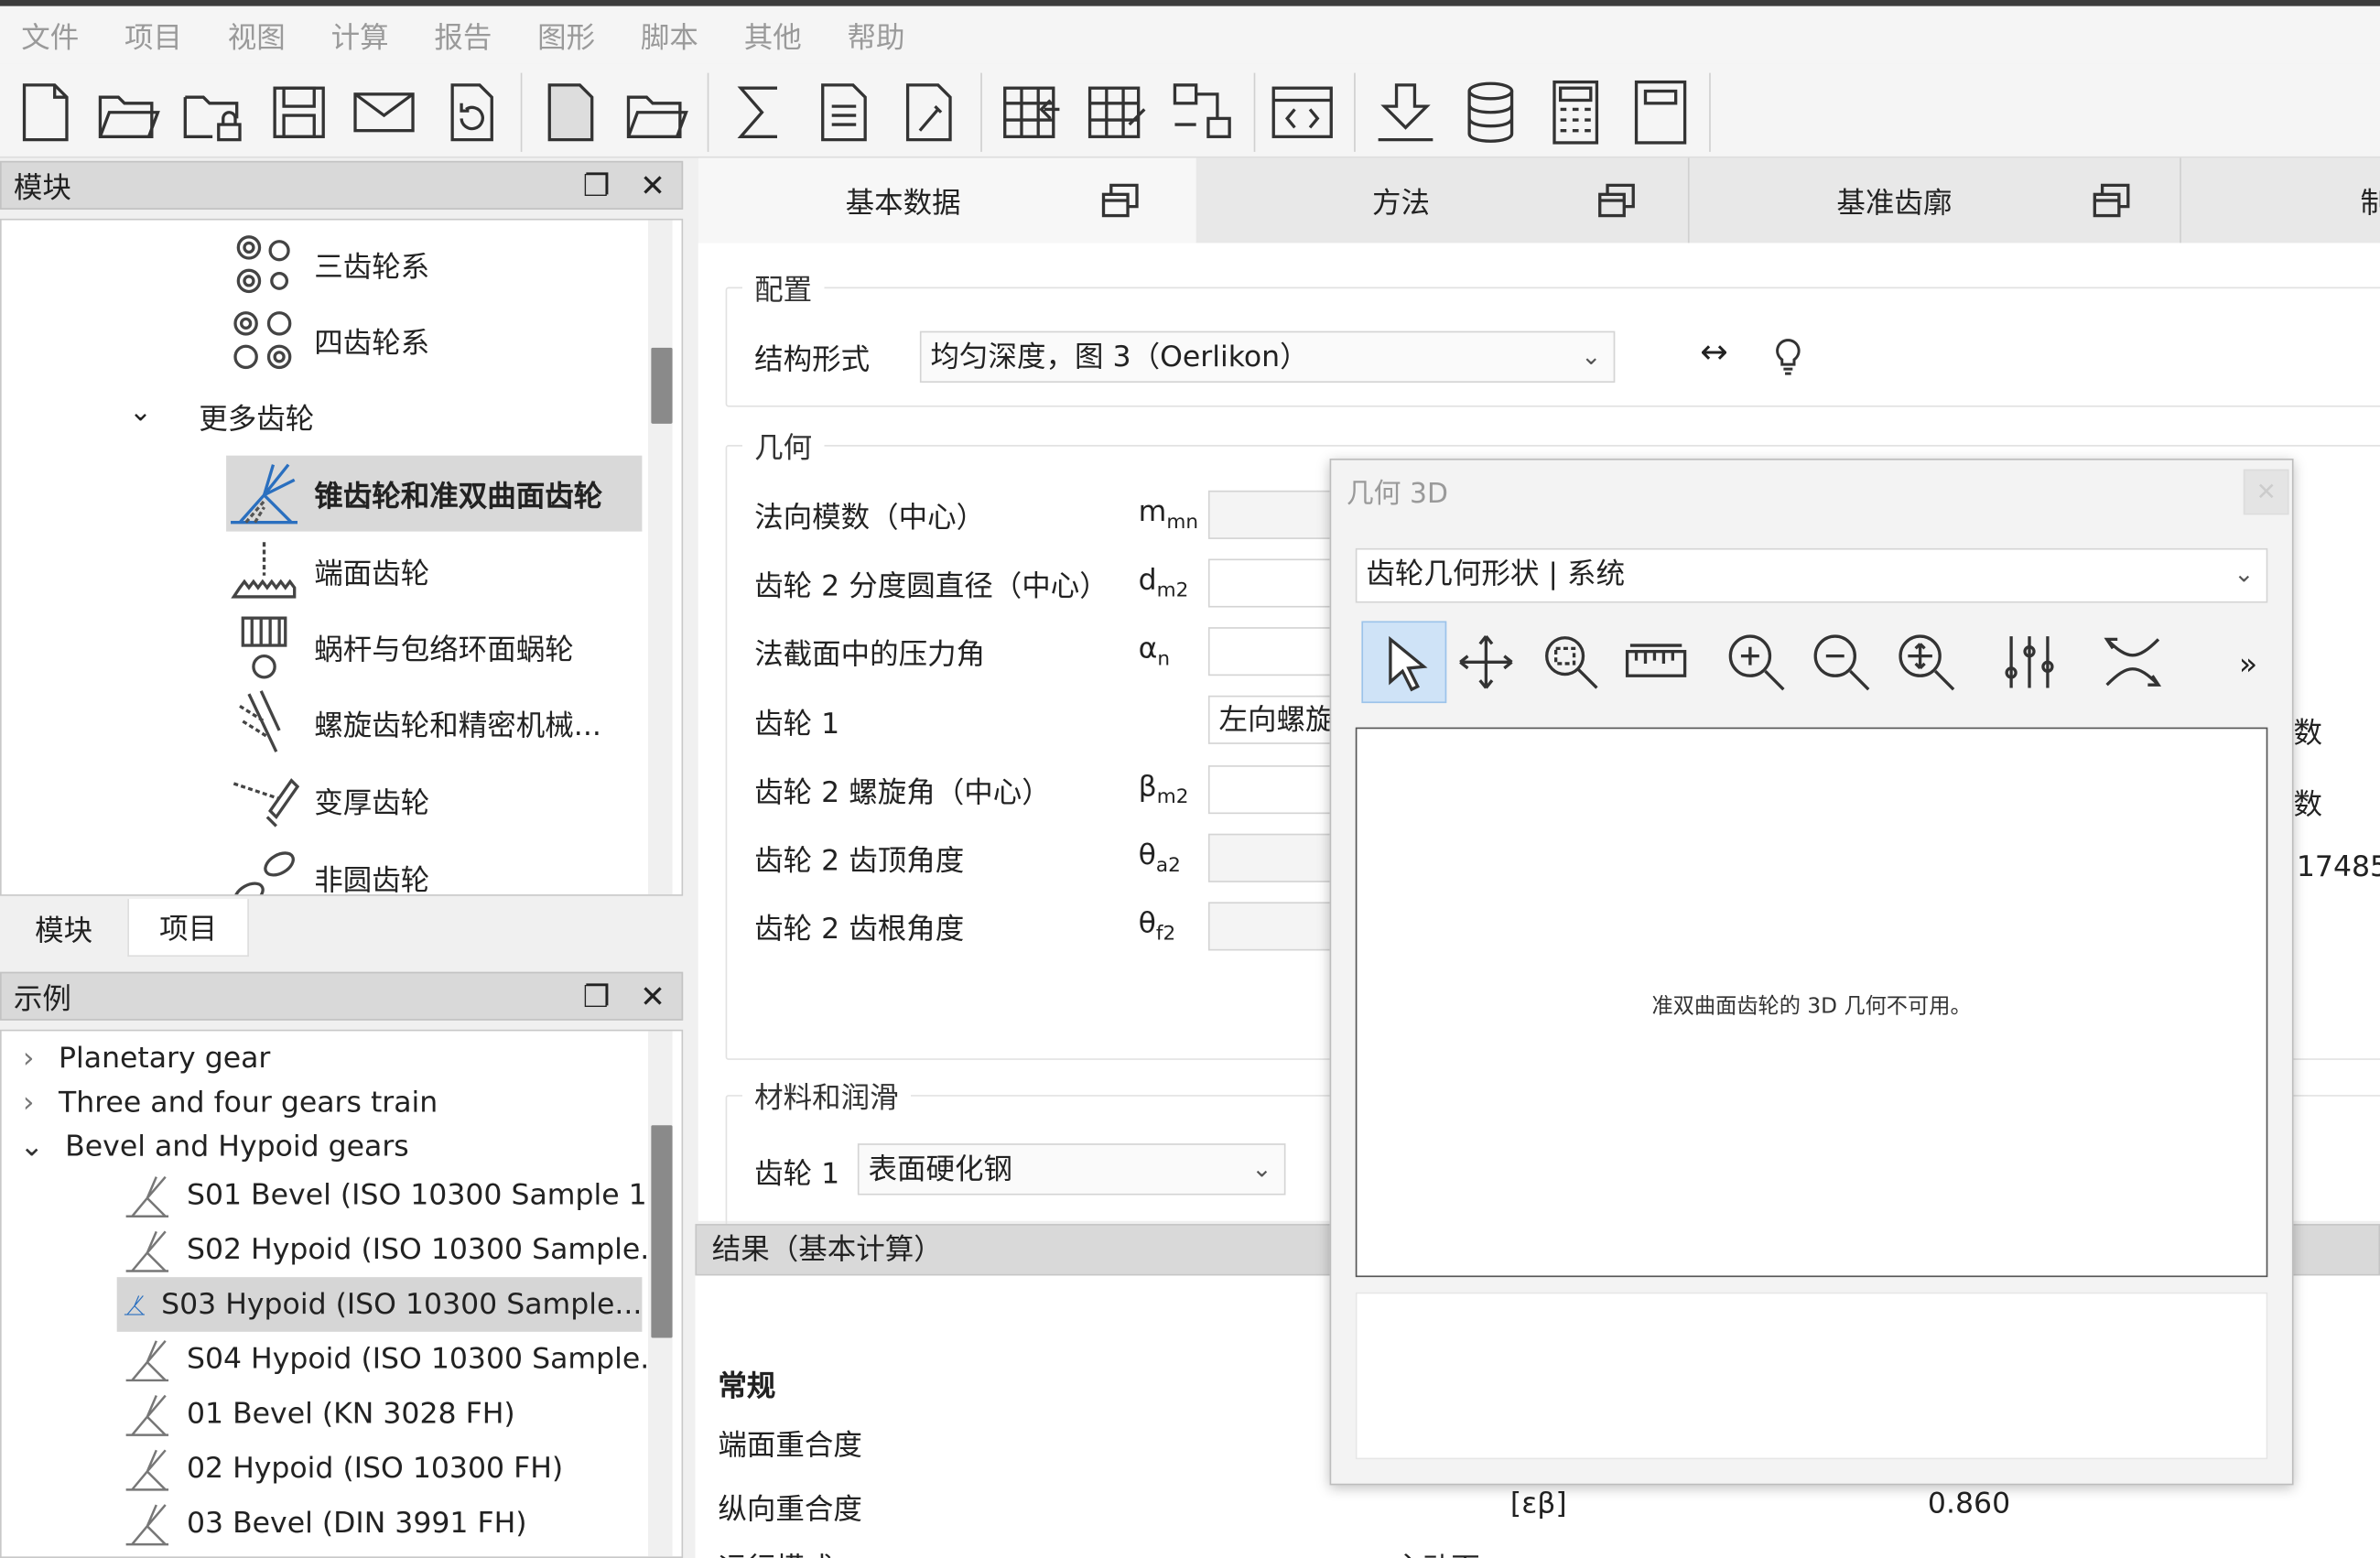  Describe the element at coordinates (655, 112) in the screenshot. I see `folder-icon` at that location.